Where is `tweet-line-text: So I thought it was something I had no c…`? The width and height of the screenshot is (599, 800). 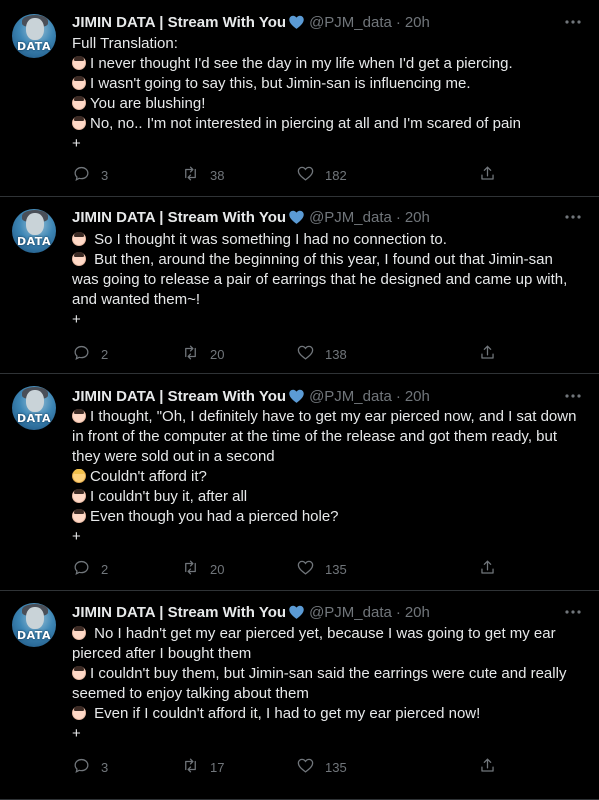
tweet-line-text: So I thought it was something I had no c… is located at coordinates (268, 239).